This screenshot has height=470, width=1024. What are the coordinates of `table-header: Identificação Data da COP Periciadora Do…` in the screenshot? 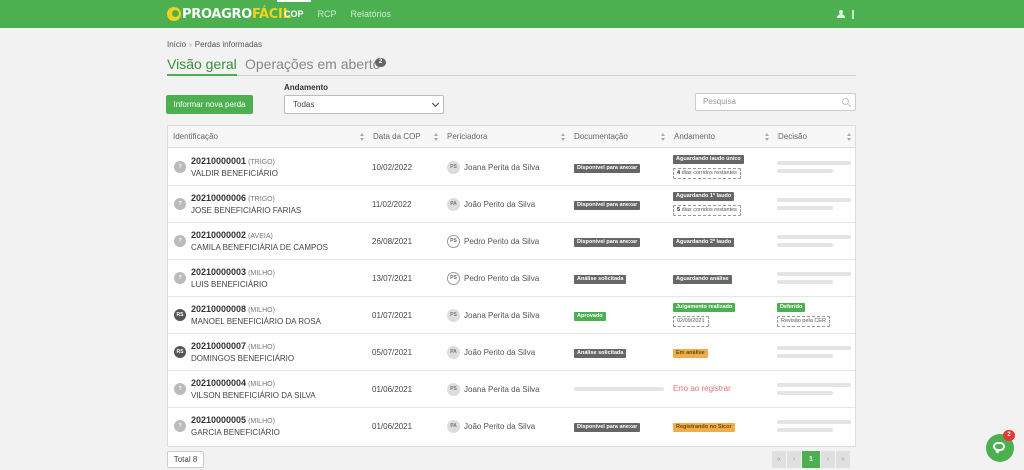 It's located at (511, 137).